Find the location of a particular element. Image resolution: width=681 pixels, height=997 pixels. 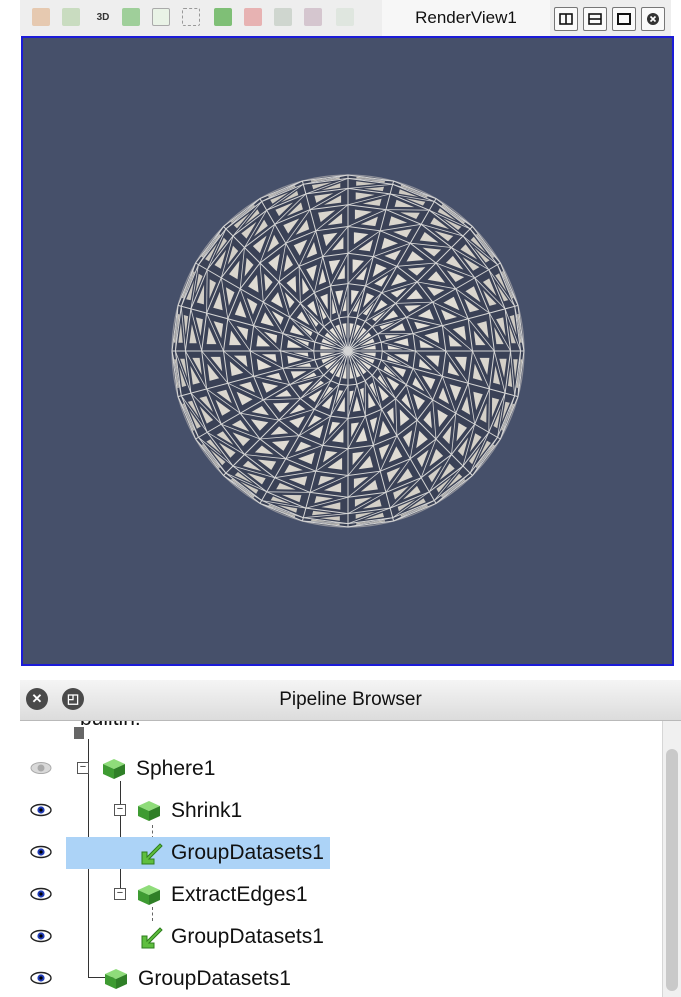

tree-row-sphere1: − Sphere1 is located at coordinates (341, 769).